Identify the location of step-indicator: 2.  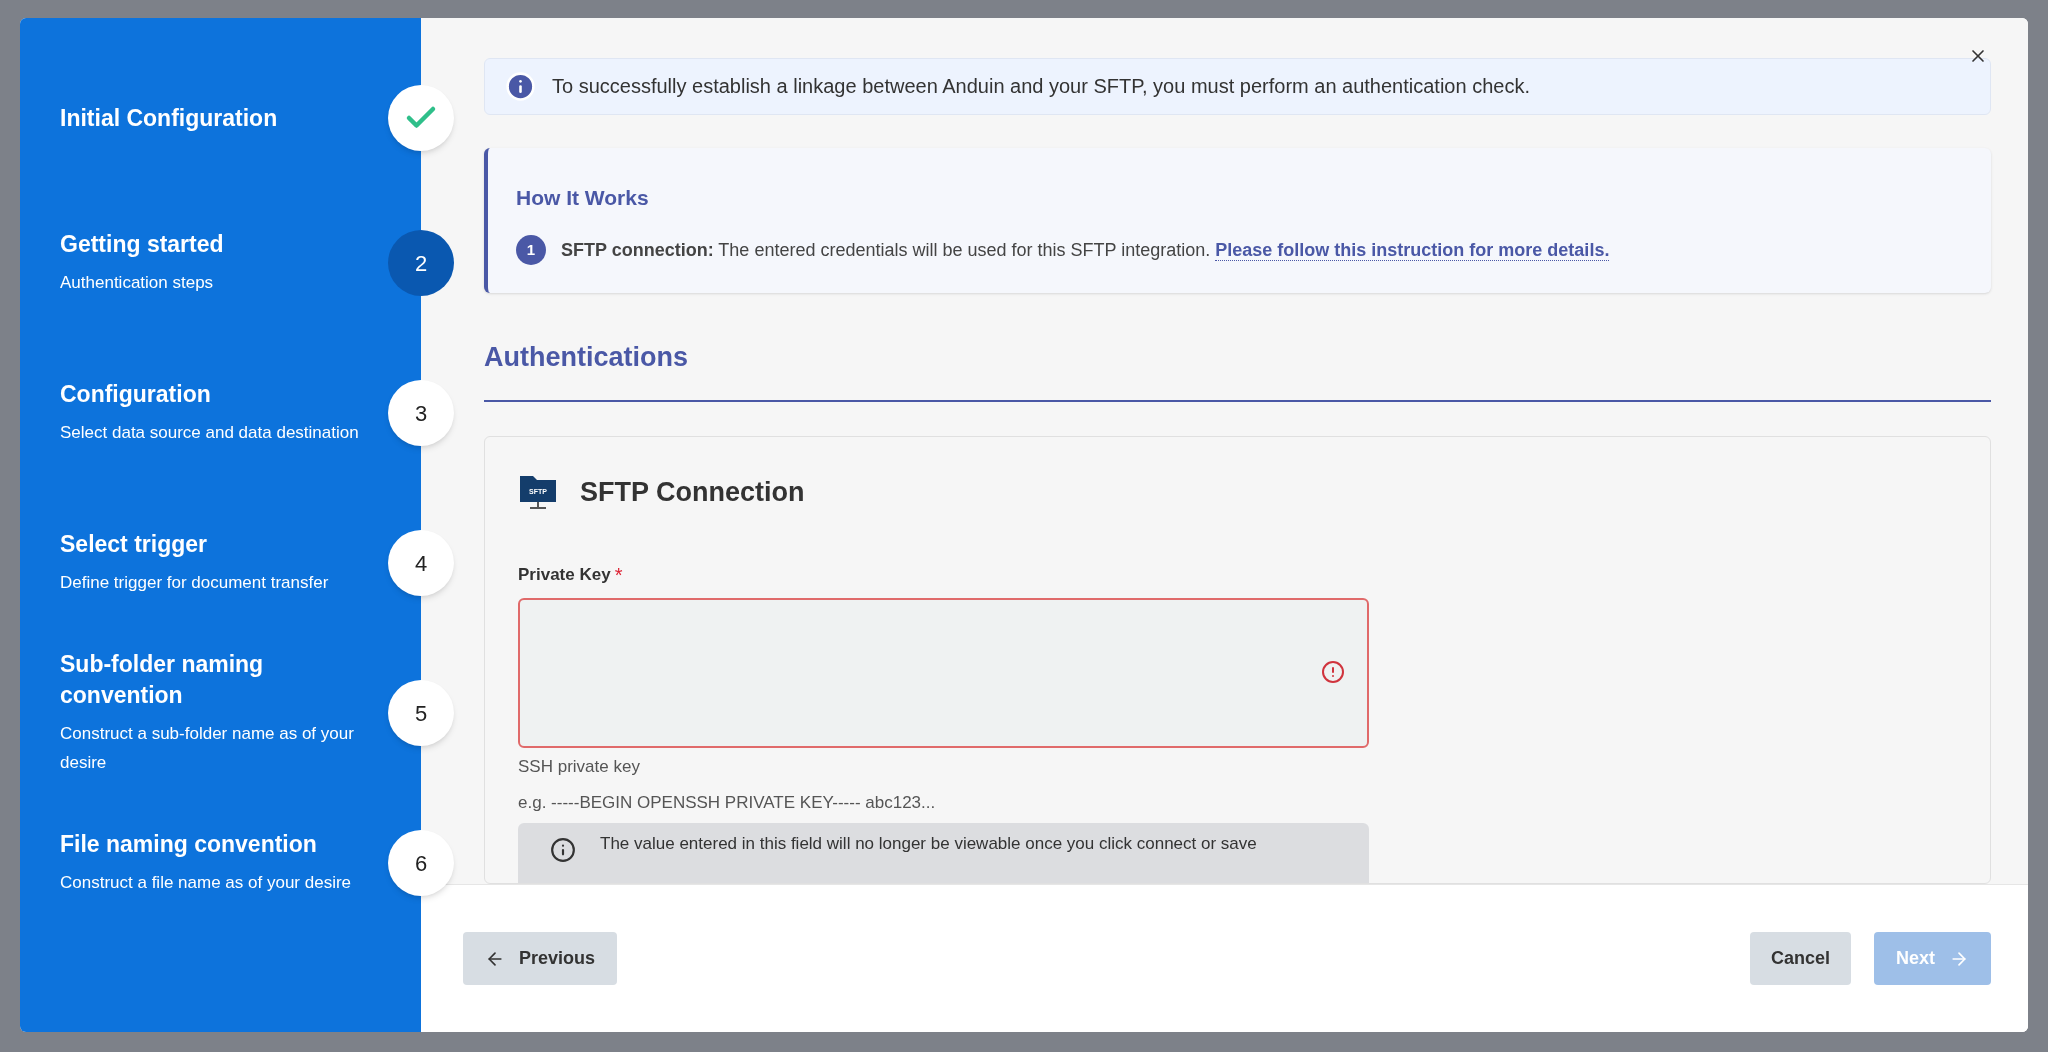
(421, 263).